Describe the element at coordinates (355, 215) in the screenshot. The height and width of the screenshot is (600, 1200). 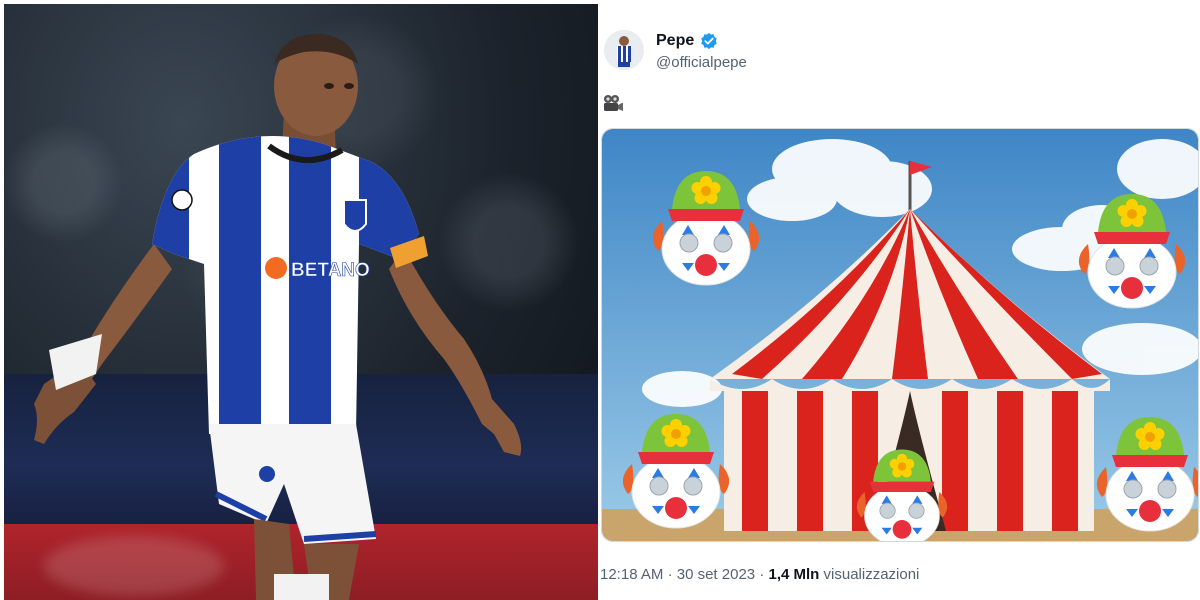
I see `club-crest-icon` at that location.